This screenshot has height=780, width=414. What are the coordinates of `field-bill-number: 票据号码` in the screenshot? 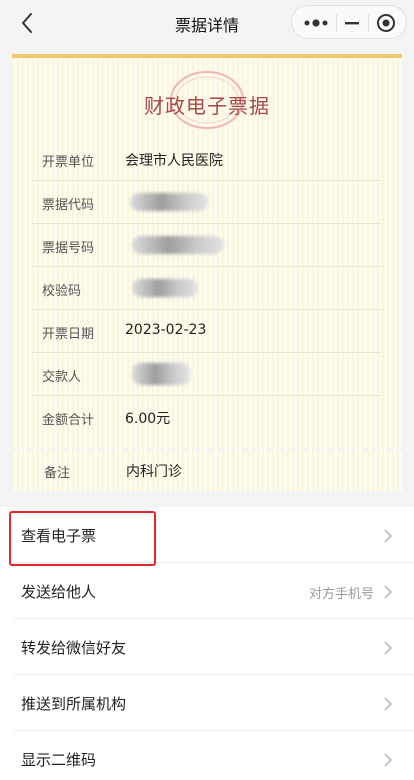 It's located at (207, 245).